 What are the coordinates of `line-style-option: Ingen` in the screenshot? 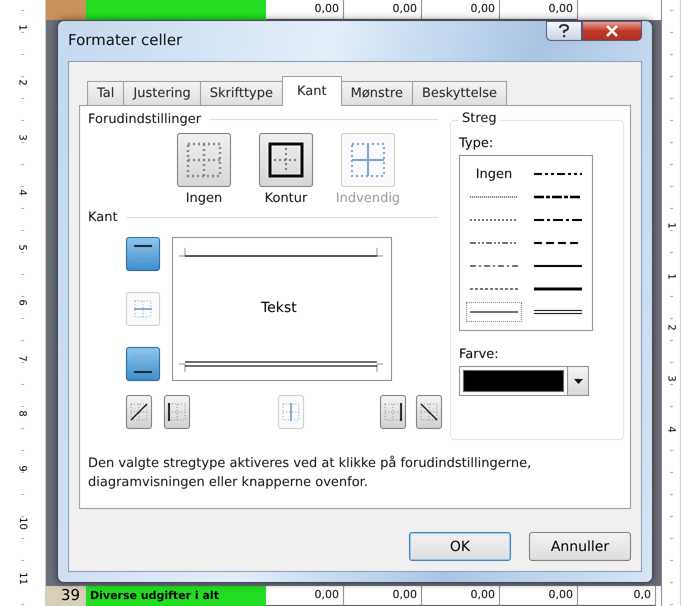 It's located at (494, 174).